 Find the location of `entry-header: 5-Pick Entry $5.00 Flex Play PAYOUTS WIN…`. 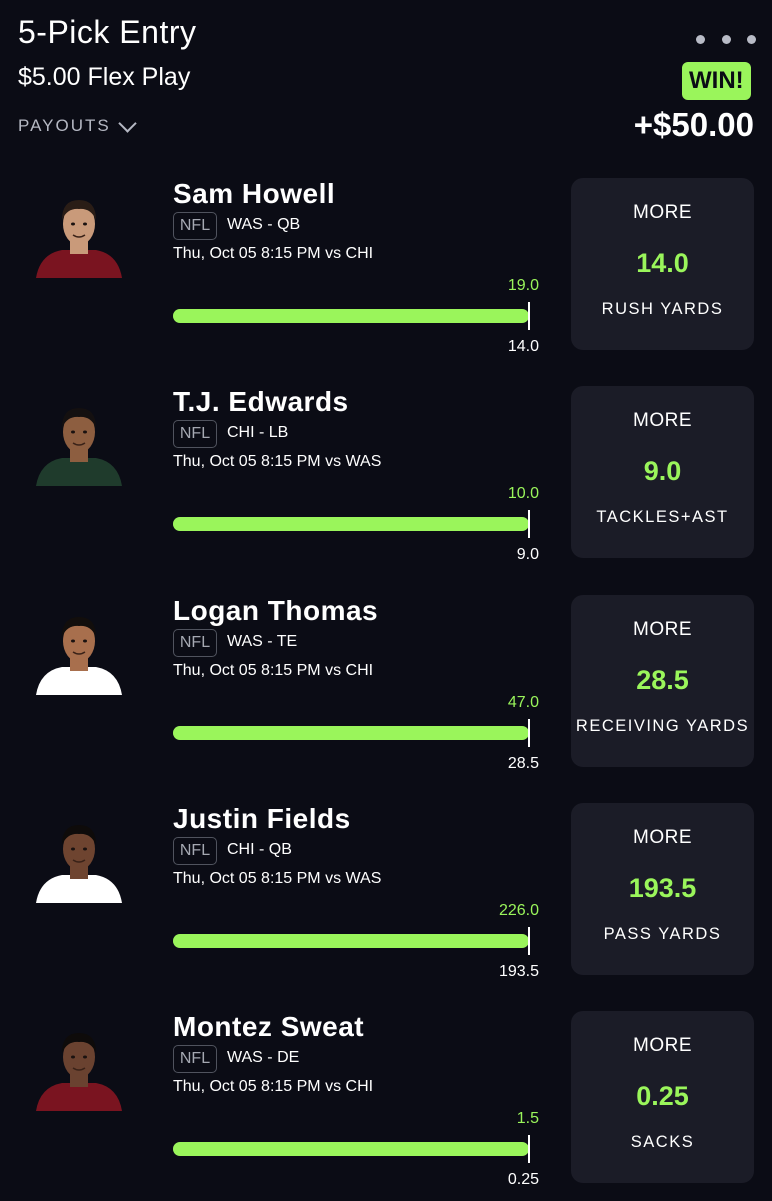

entry-header: 5-Pick Entry $5.00 Flex Play PAYOUTS WIN… is located at coordinates (386, 85).